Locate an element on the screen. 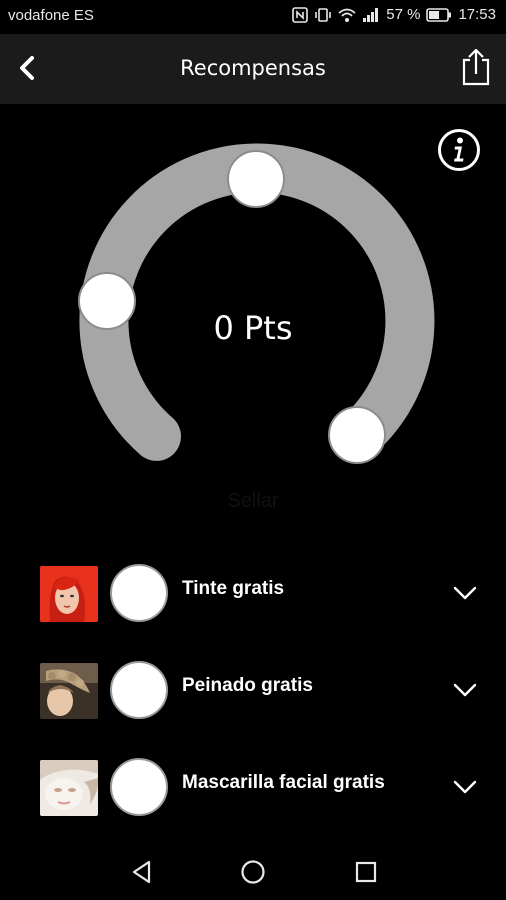 This screenshot has width=506, height=900. red-hair-photo is located at coordinates (69, 594).